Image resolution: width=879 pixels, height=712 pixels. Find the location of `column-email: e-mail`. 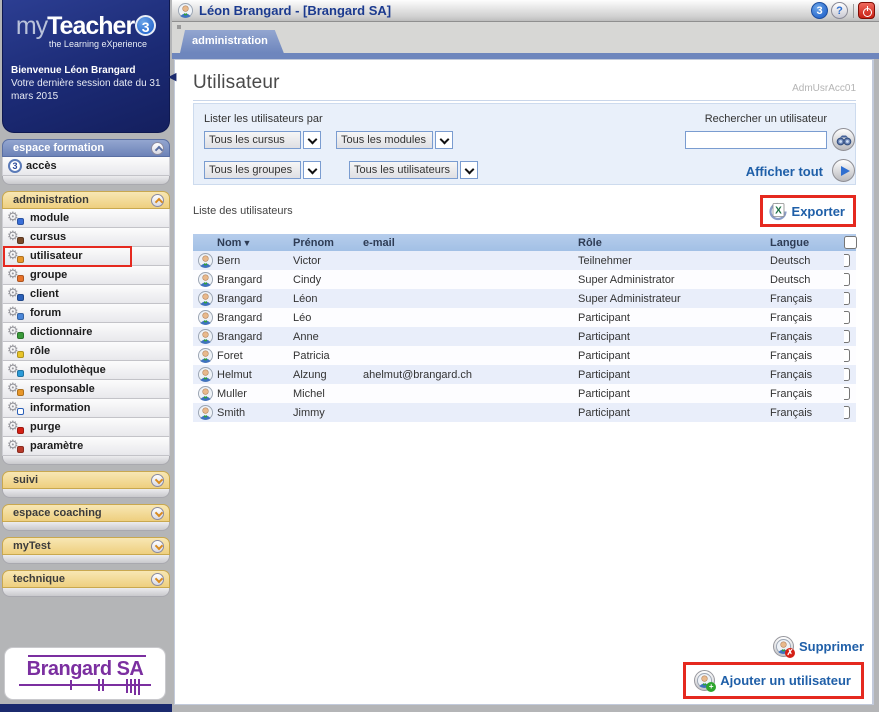

column-email: e-mail is located at coordinates (470, 243).